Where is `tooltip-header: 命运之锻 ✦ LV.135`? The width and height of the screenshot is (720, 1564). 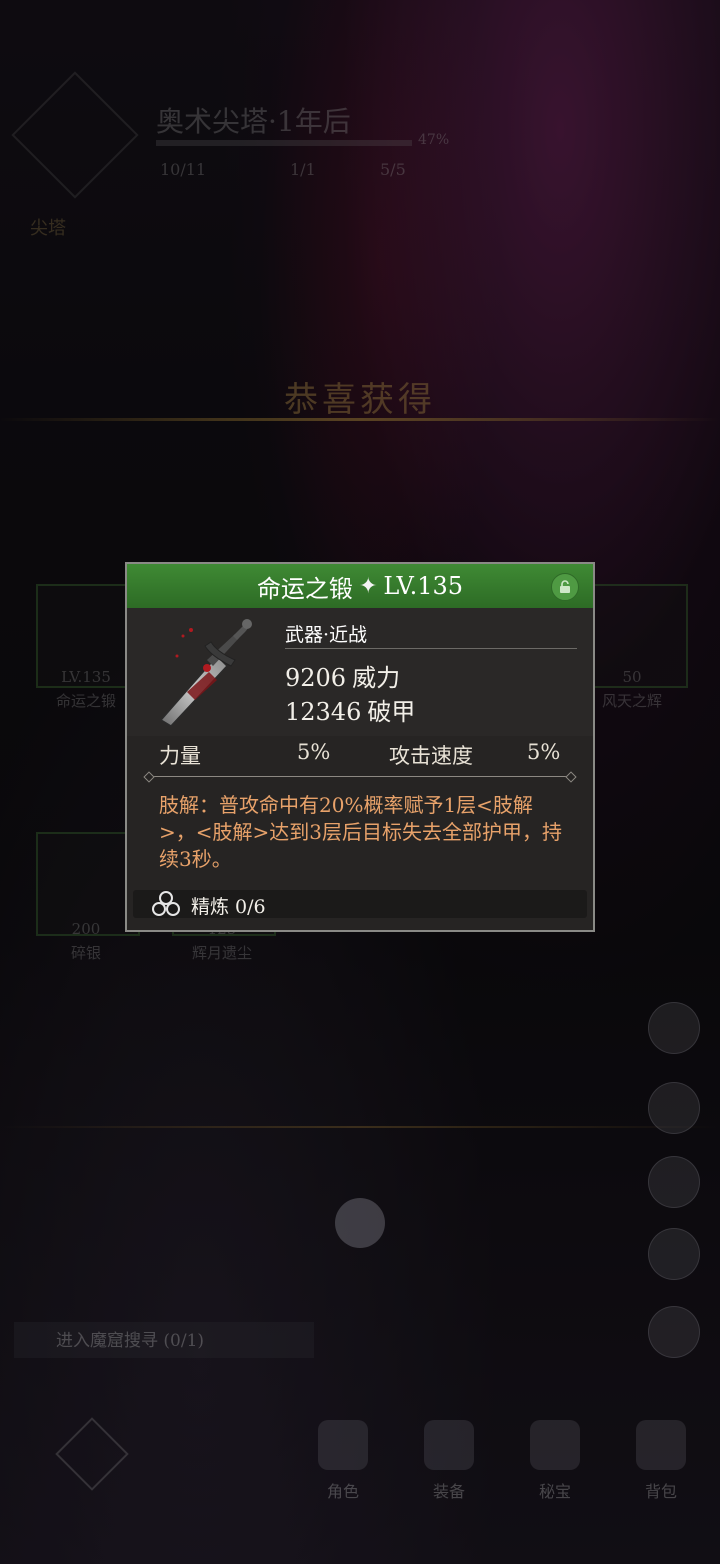 tooltip-header: 命运之锻 ✦ LV.135 is located at coordinates (360, 586).